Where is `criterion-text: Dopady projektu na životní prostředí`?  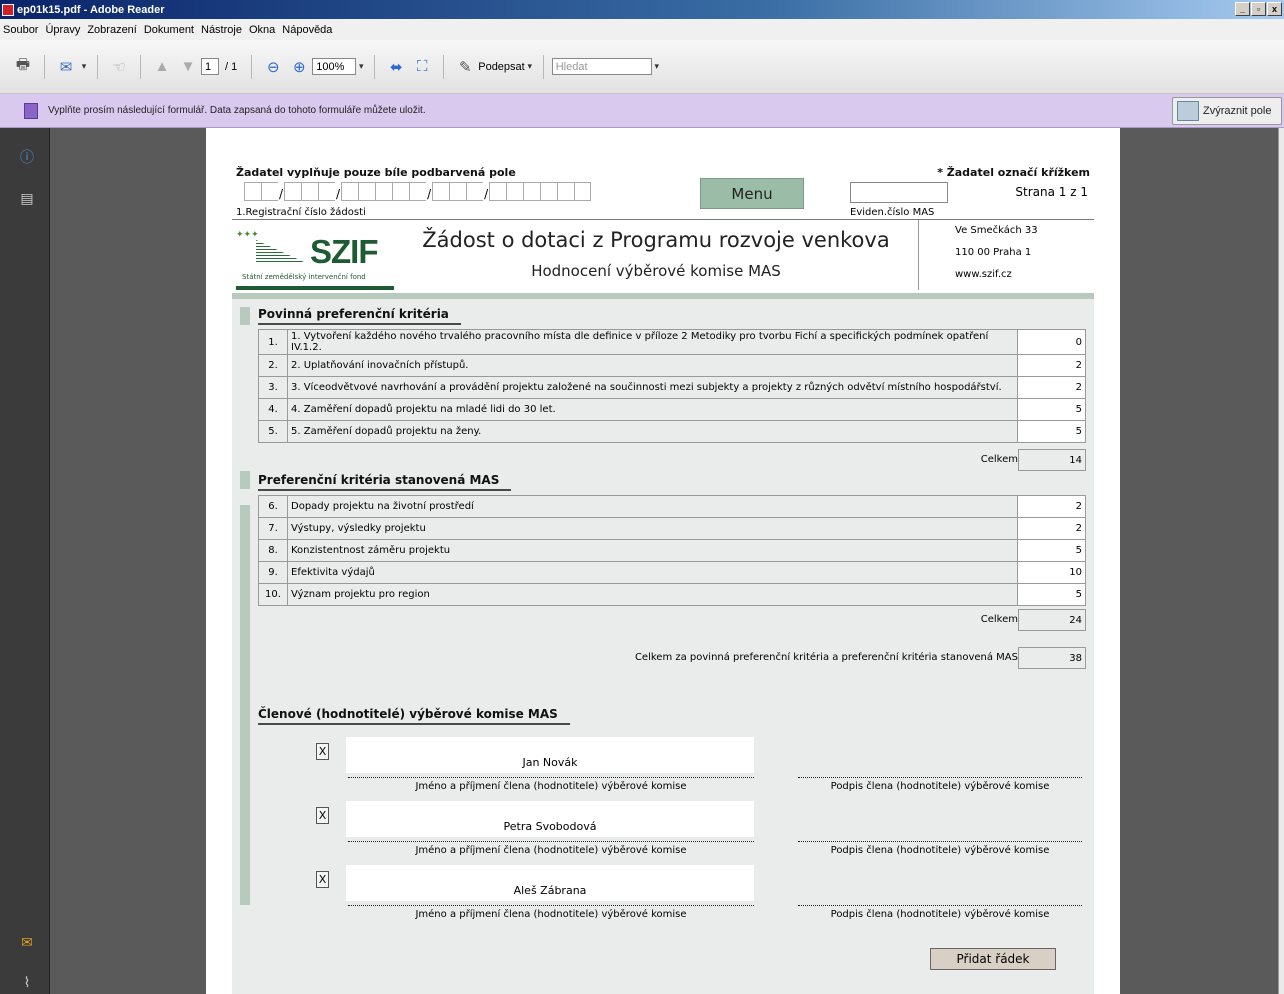
criterion-text: Dopady projektu na životní prostředí is located at coordinates (652, 506).